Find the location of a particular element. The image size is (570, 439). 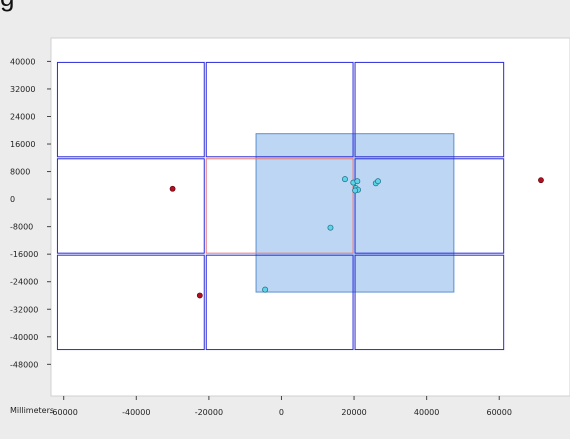

y-tick-label: 0 is located at coordinates (12, 199).